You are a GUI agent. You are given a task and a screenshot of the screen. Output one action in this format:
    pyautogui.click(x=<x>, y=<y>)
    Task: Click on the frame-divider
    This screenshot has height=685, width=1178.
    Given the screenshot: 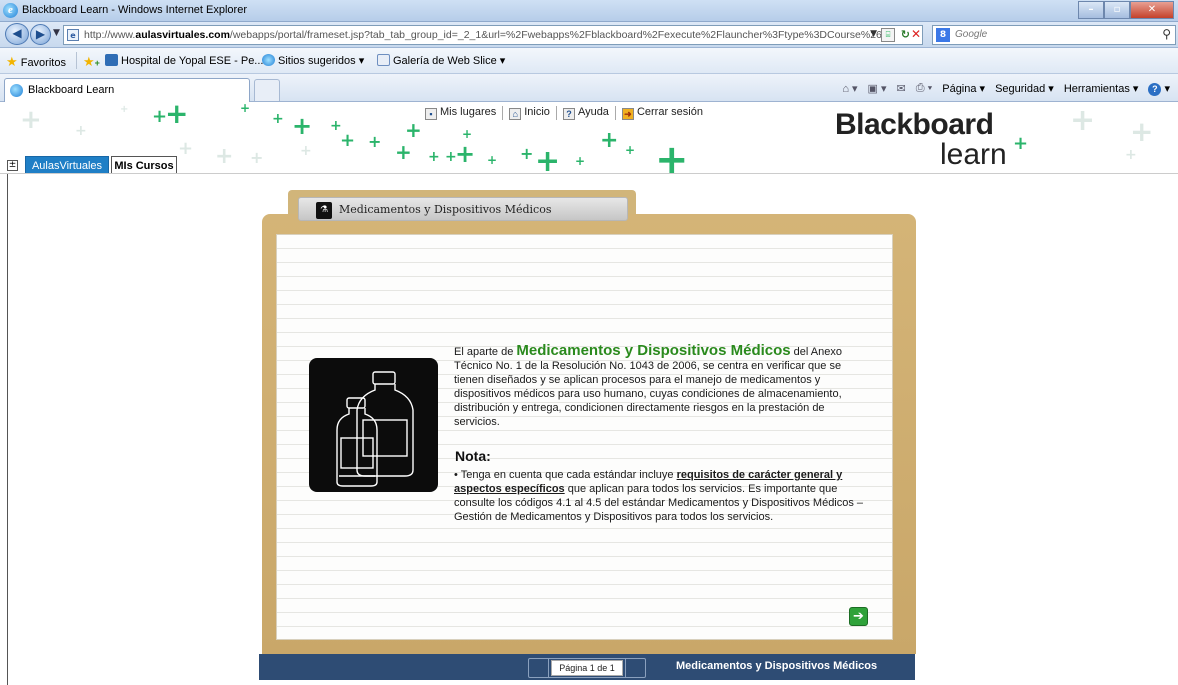 What is the action you would take?
    pyautogui.click(x=7, y=429)
    